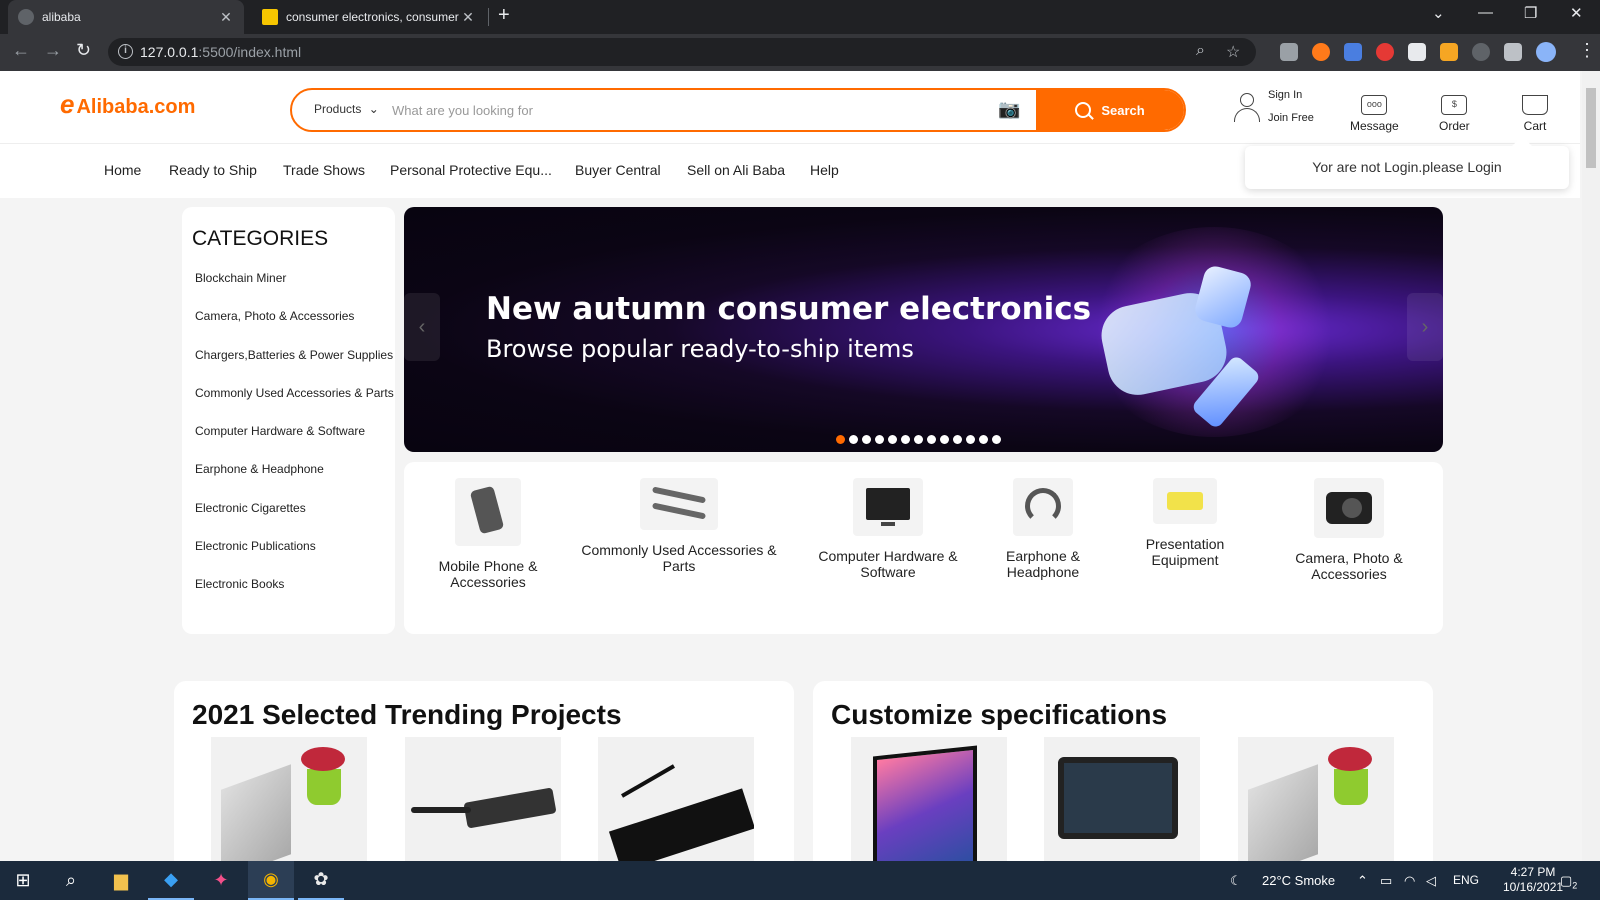  Describe the element at coordinates (221, 880) in the screenshot. I see `git-icon: ✦` at that location.